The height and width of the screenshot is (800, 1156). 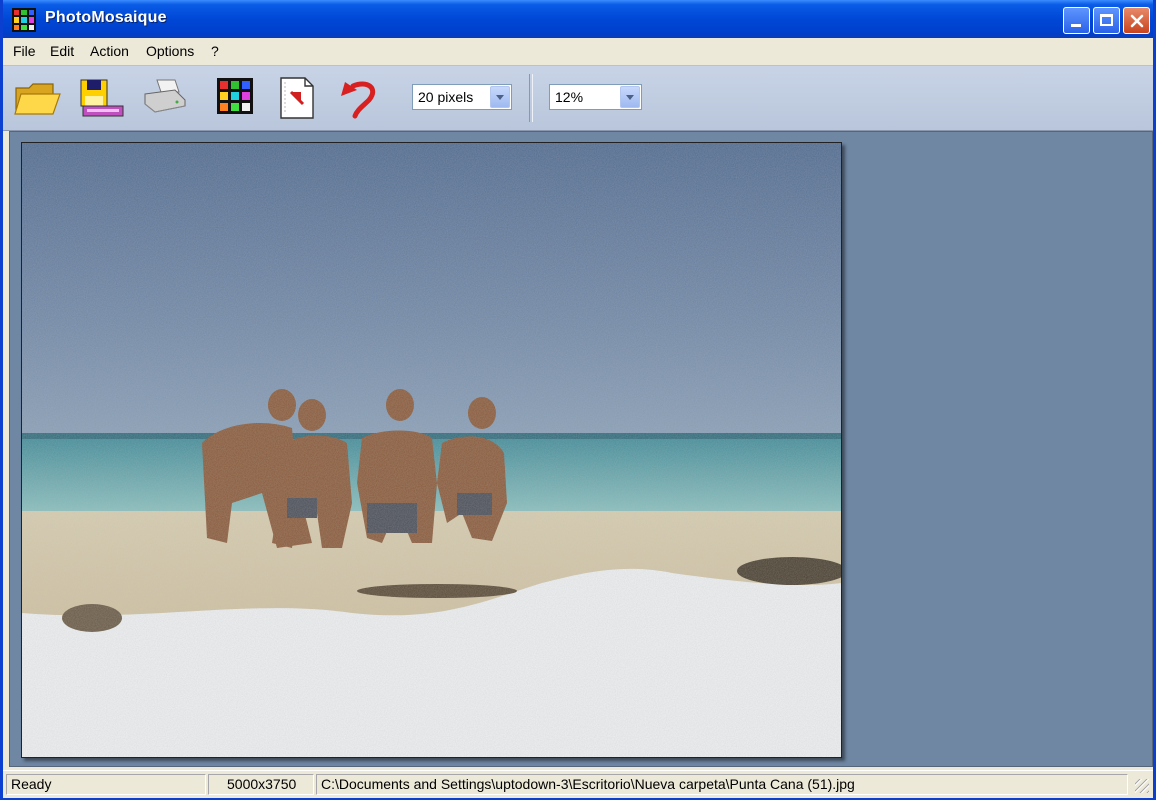 I want to click on save-button, so click(x=101, y=98).